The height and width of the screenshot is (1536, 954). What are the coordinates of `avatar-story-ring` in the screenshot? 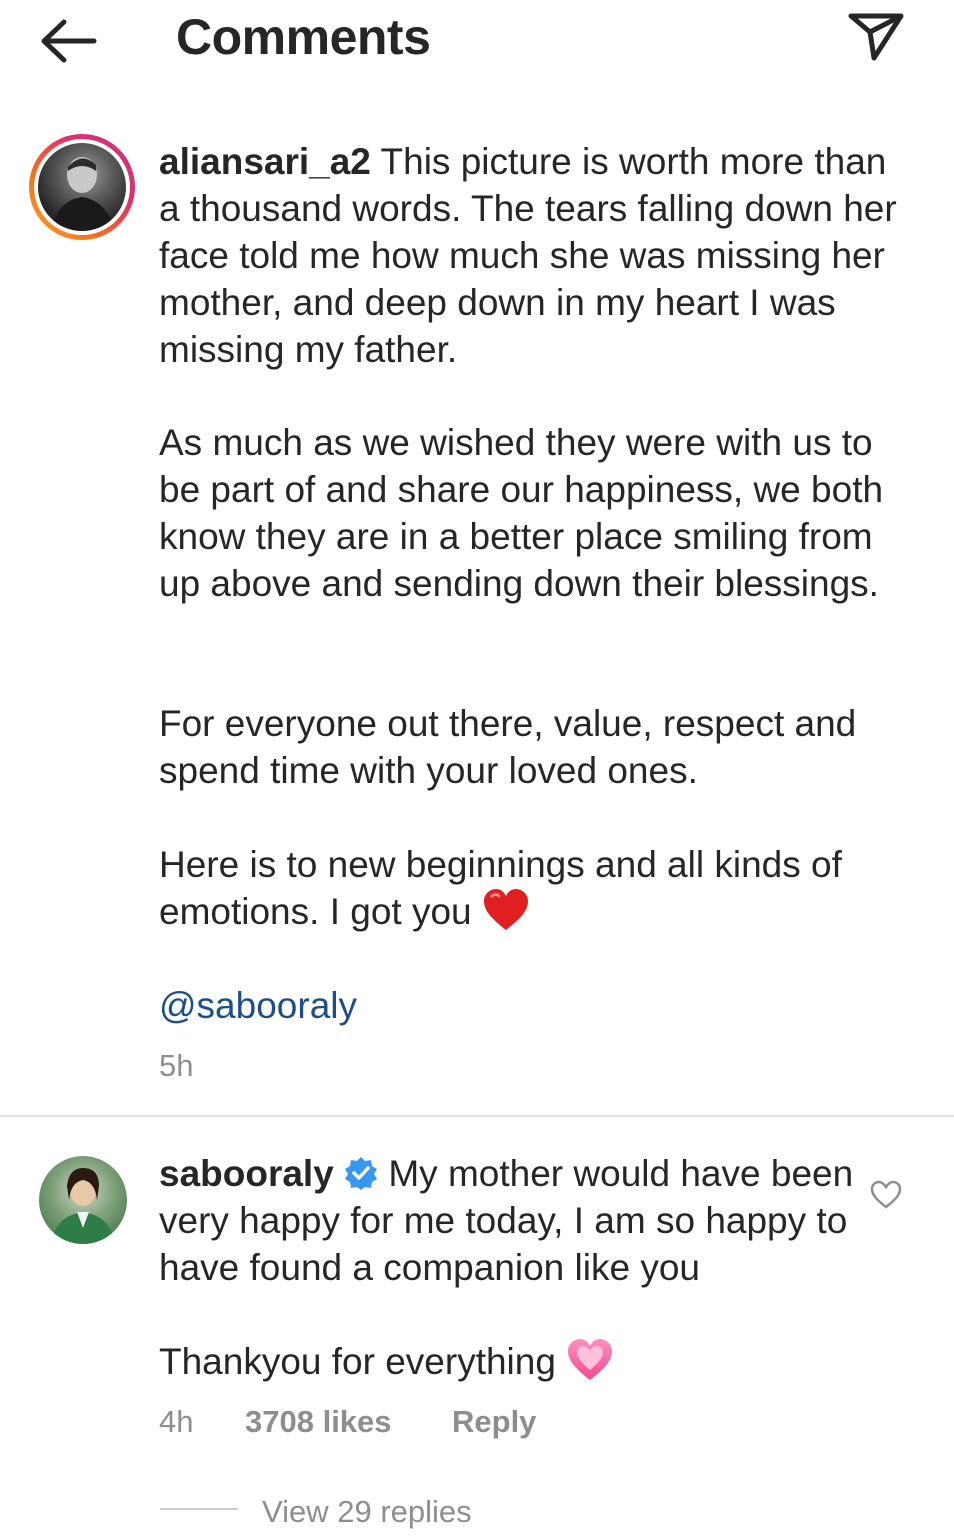 It's located at (82, 187).